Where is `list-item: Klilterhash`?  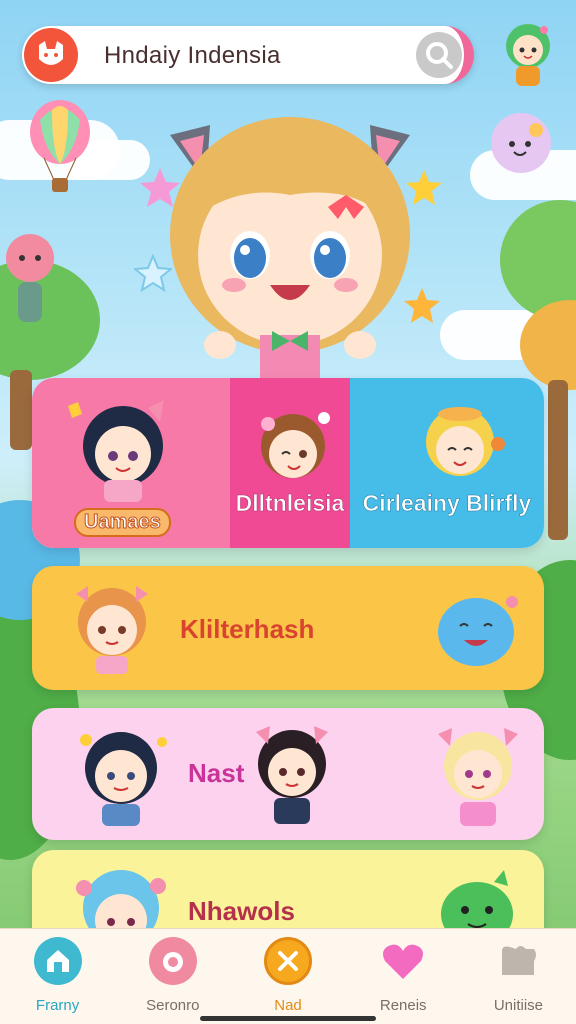 list-item: Klilterhash is located at coordinates (288, 628).